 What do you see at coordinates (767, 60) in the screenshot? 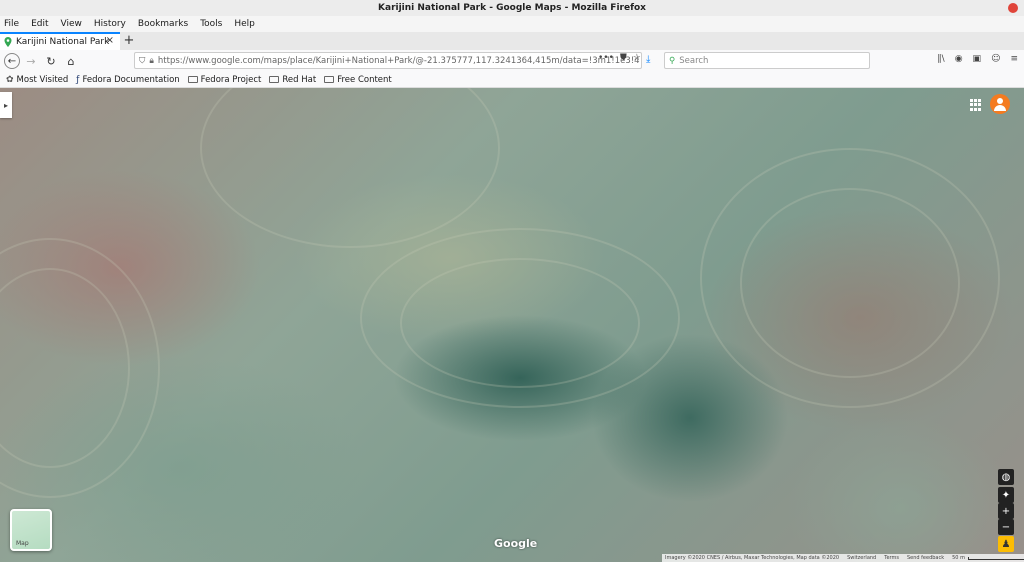
I see `search-input: ⚲ Search` at bounding box center [767, 60].